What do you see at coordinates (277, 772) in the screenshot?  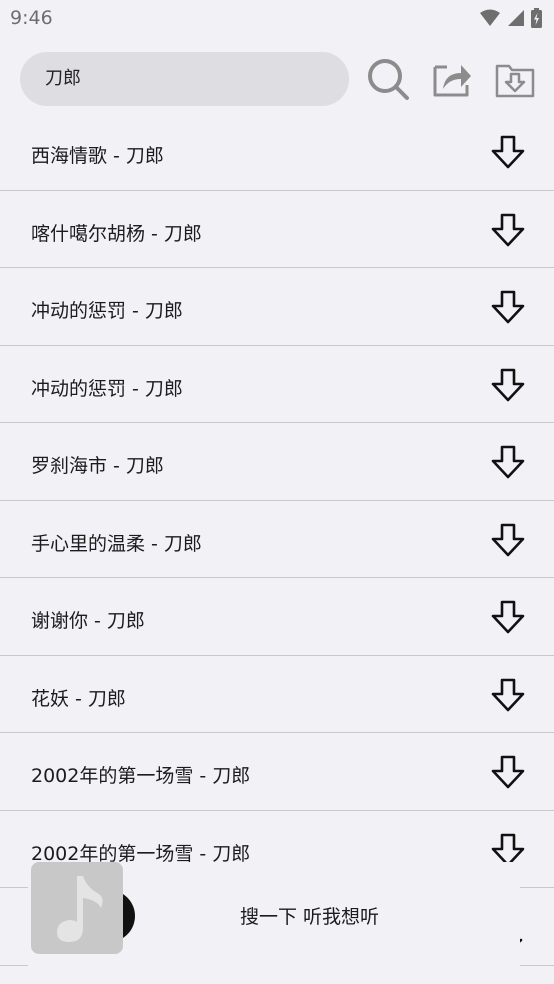 I see `list-item: 2002年的第一场雪 - 刀郎` at bounding box center [277, 772].